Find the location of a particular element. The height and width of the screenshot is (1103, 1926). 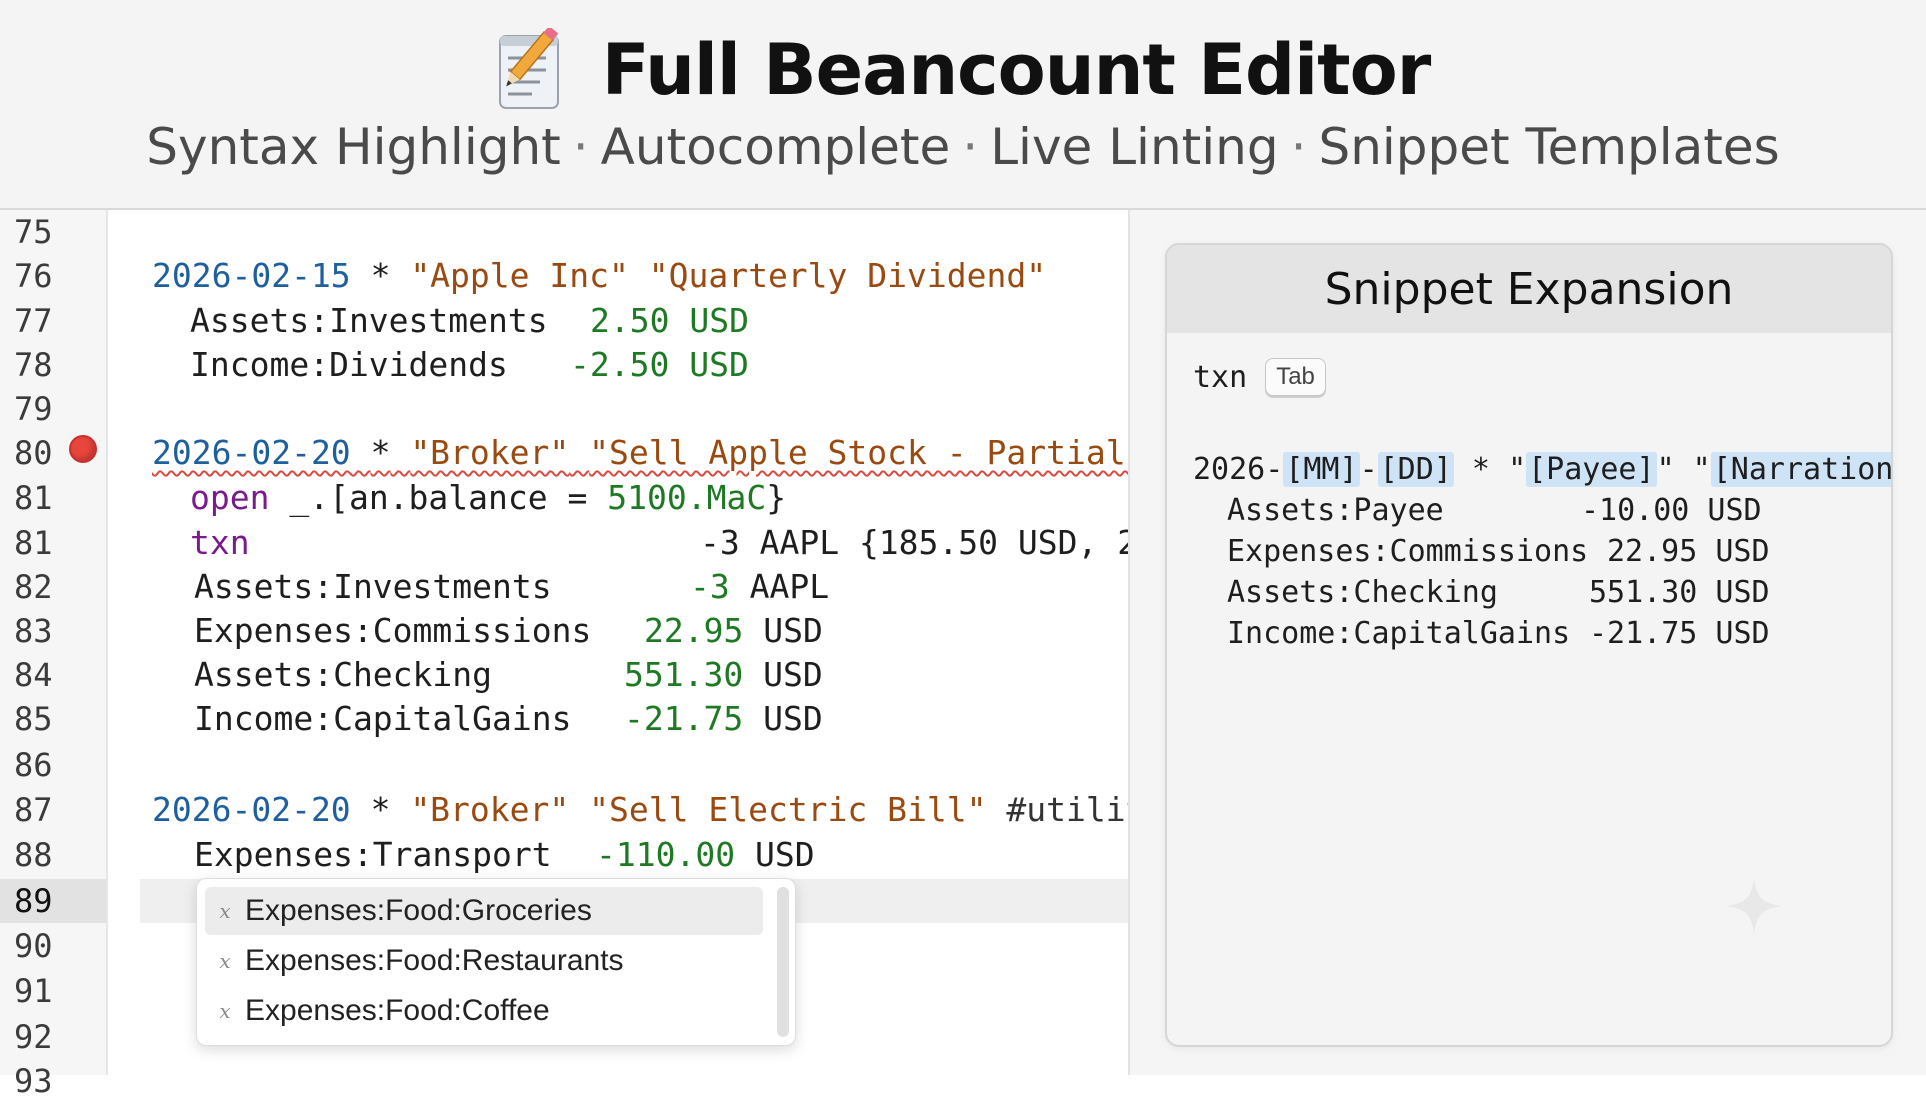

code-line-78: Income:Dividends -2.50 USD is located at coordinates (469, 365).